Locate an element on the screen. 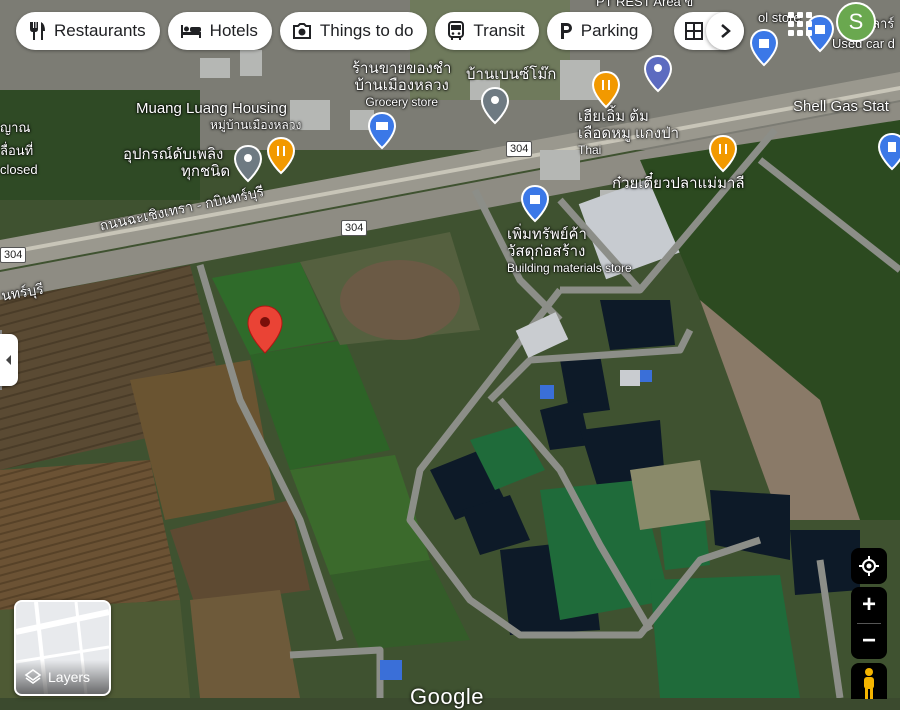 Image resolution: width=900 pixels, height=710 pixels. camera-icon is located at coordinates (301, 31).